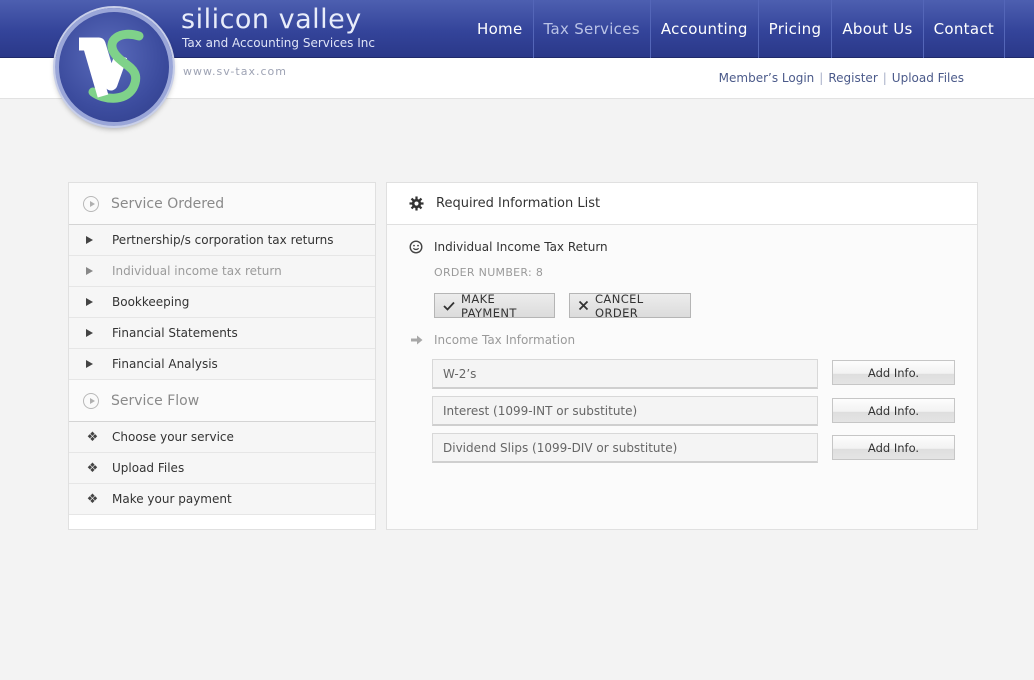 This screenshot has height=680, width=1034. I want to click on sidebar-item-financial-statements: Financial Statements, so click(222, 333).